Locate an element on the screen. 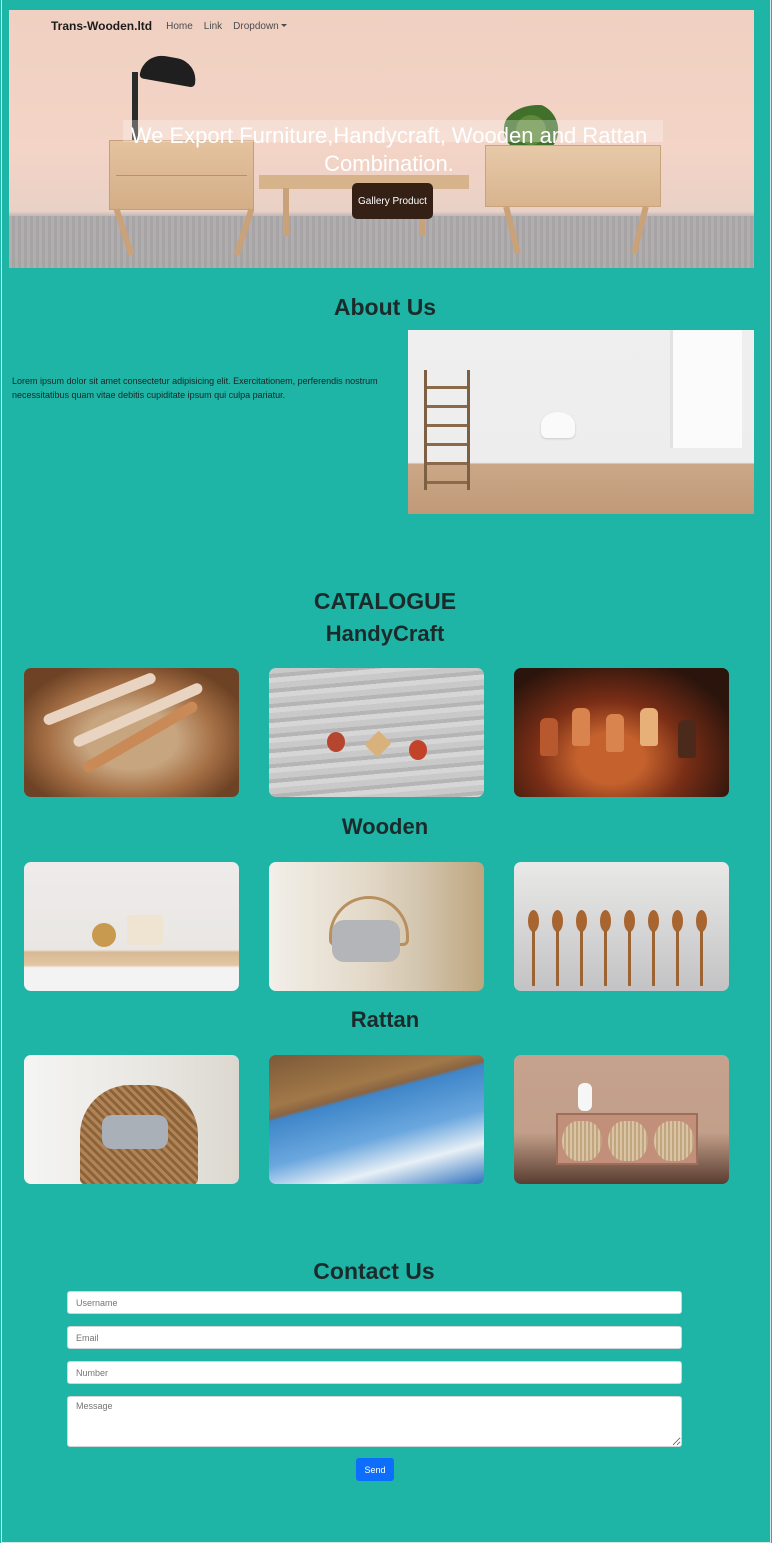  nav-dropdown-label: Dropdown is located at coordinates (256, 26).